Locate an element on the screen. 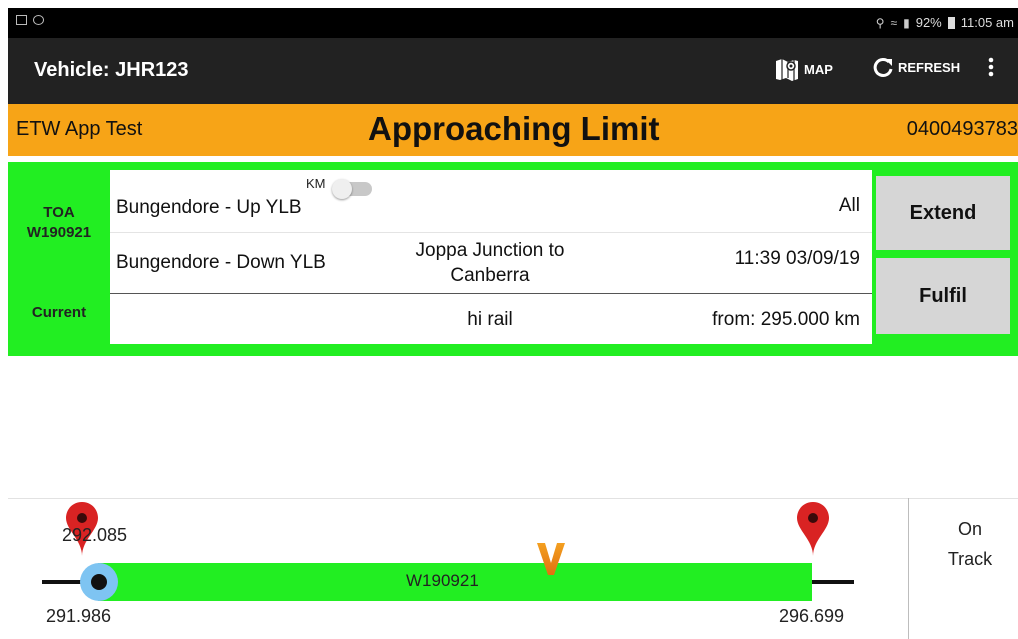 The width and height of the screenshot is (1018, 639). wifi-icon: ≈ is located at coordinates (894, 22).